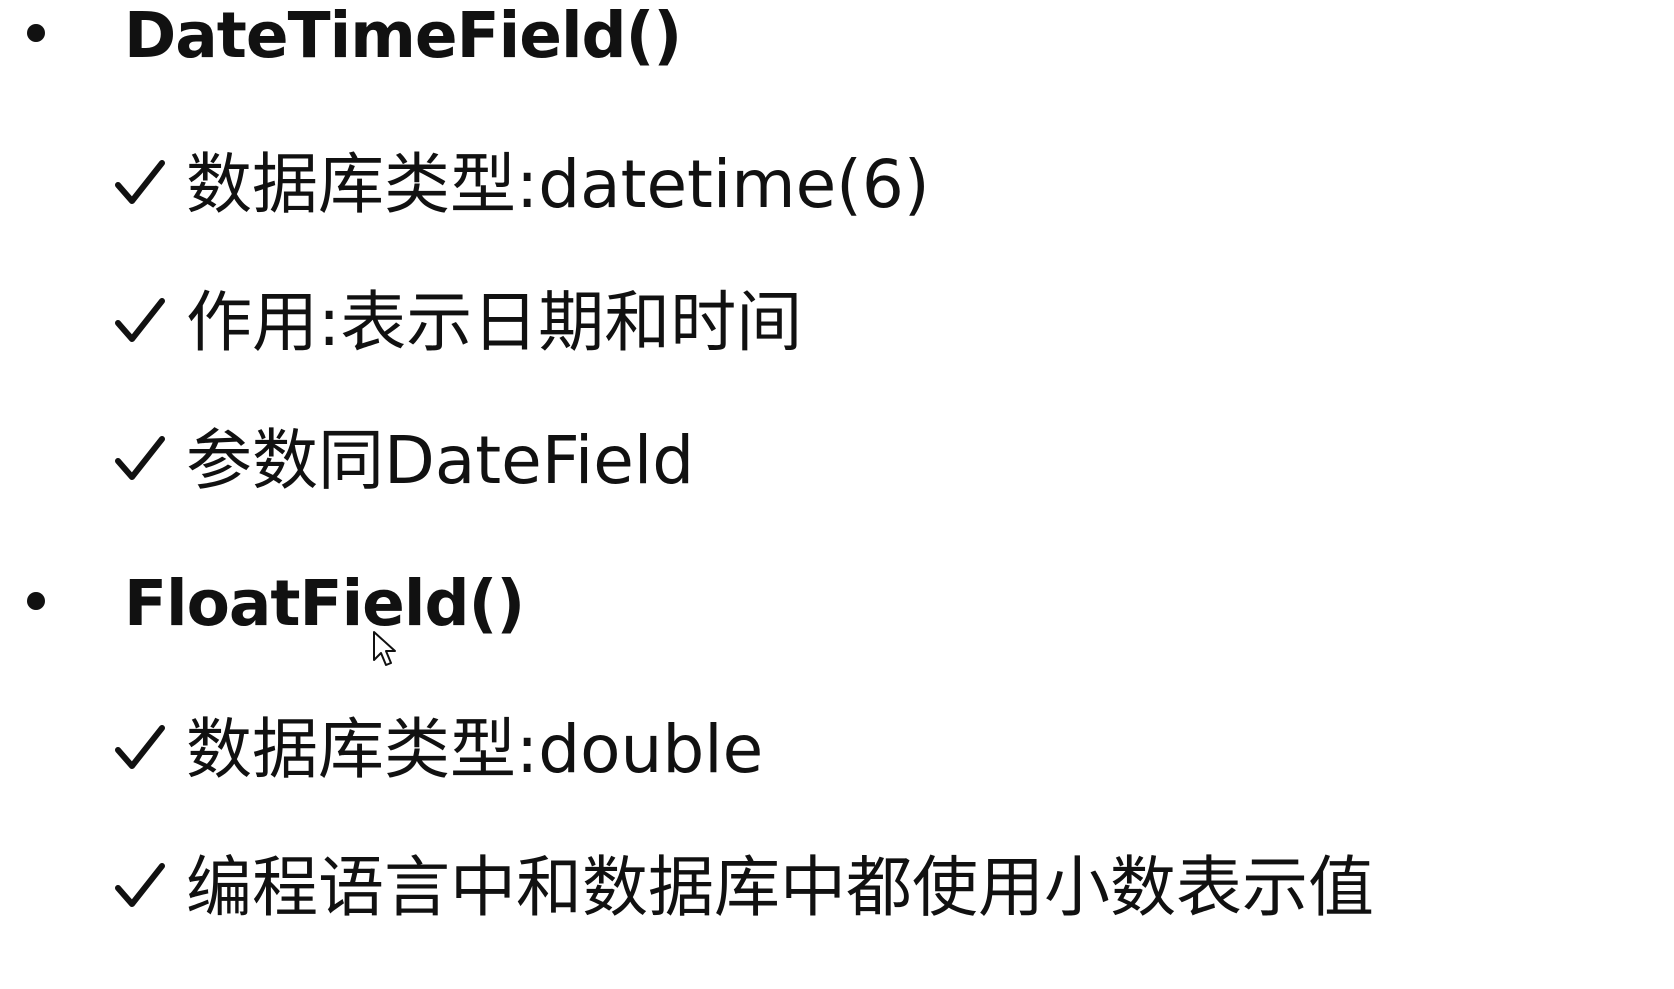 The height and width of the screenshot is (989, 1674). I want to click on list-item: 数据库类型:datetime(6), so click(800, 185).